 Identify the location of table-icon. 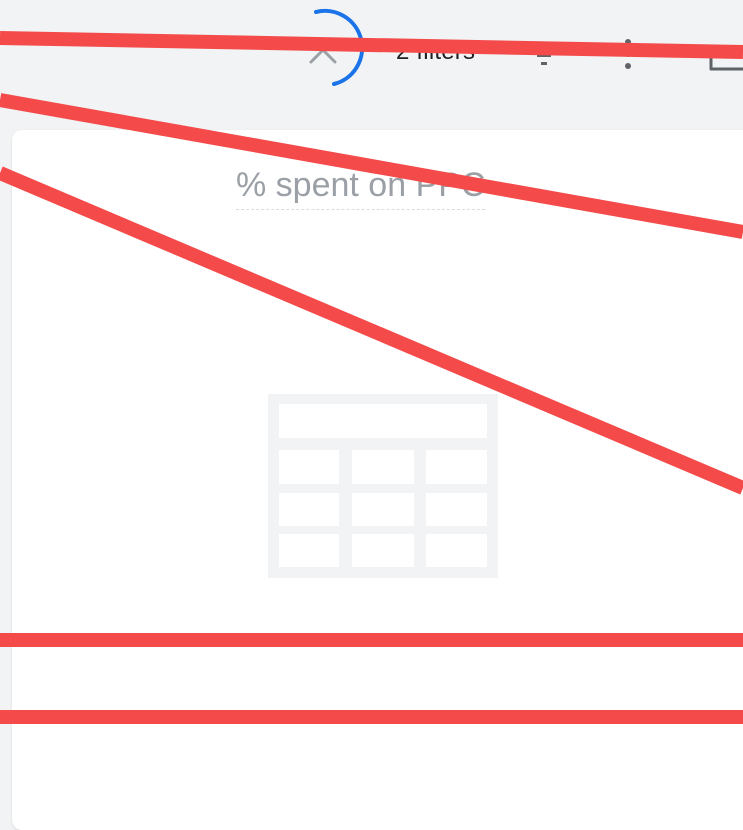
(383, 486).